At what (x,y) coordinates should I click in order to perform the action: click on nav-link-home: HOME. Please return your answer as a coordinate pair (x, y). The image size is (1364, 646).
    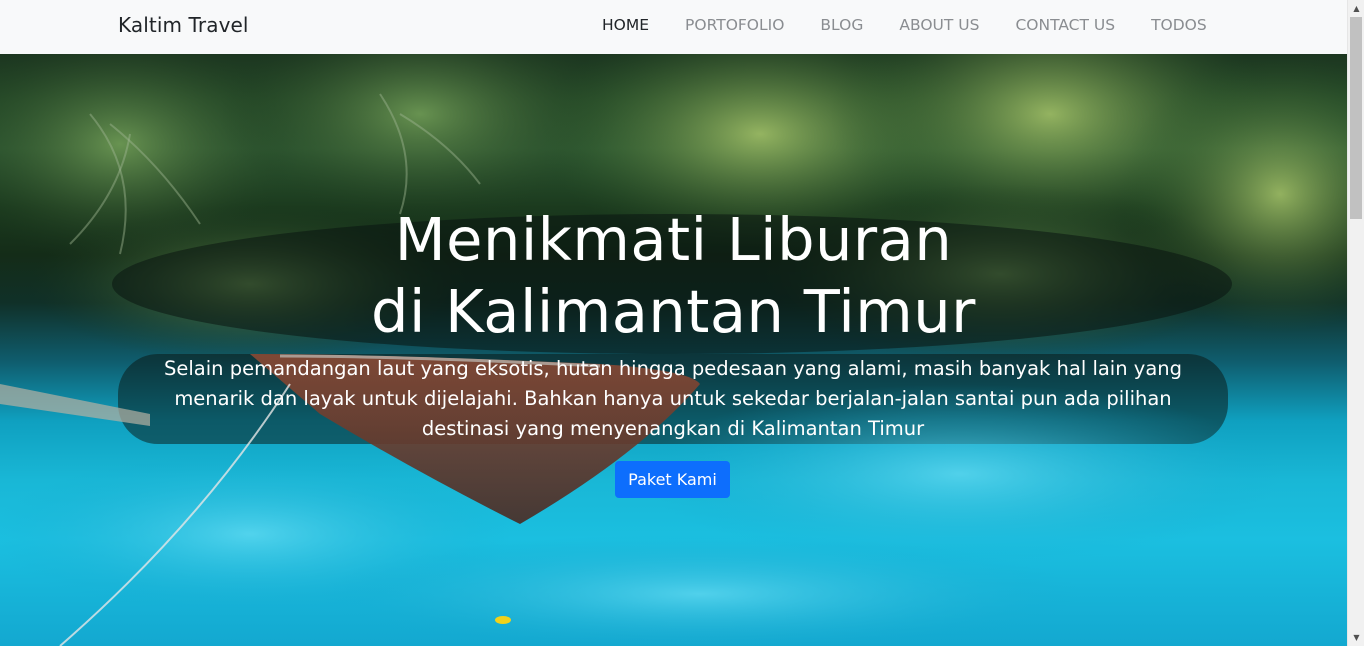
    Looking at the image, I should click on (625, 25).